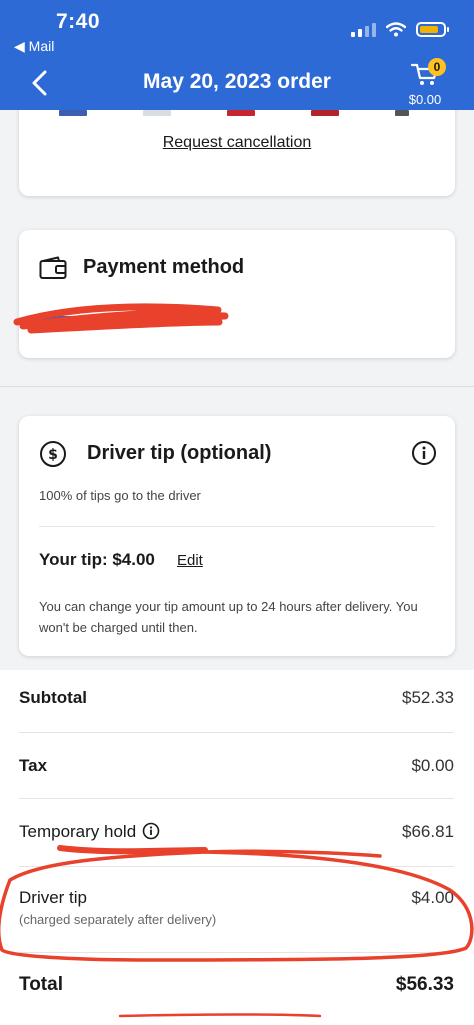  I want to click on tax-label: Tax, so click(33, 765).